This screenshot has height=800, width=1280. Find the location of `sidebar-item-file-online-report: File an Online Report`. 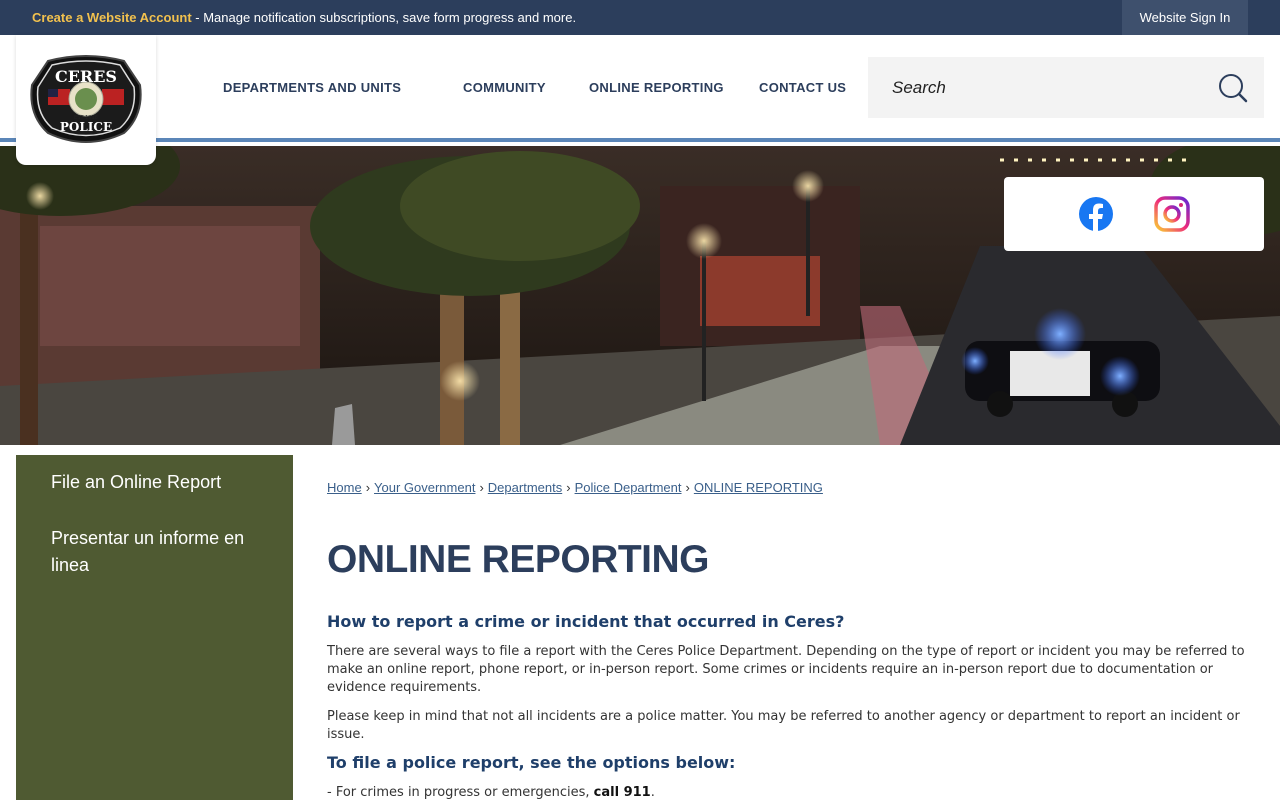

sidebar-item-file-online-report: File an Online Report is located at coordinates (156, 482).